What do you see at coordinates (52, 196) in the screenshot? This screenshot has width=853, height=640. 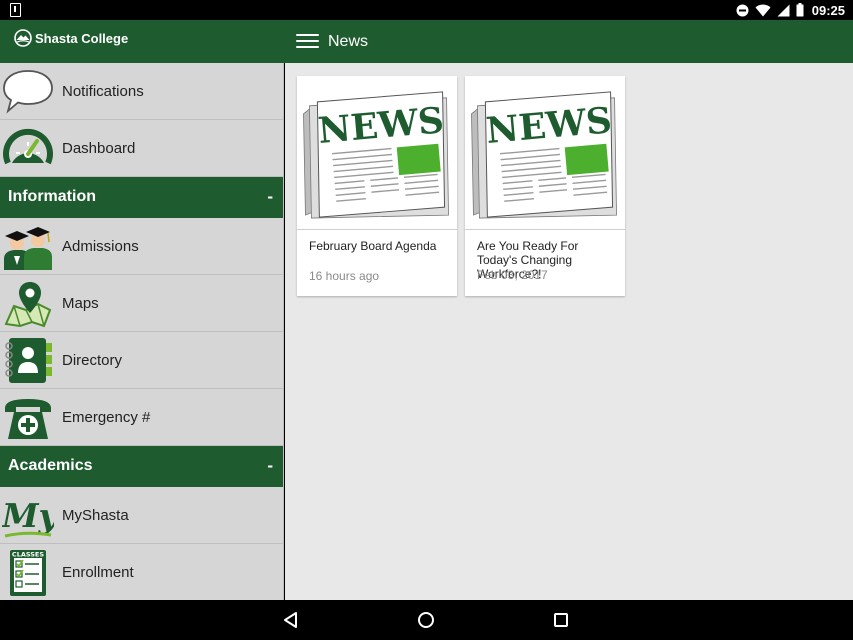 I see `section-title: Information` at bounding box center [52, 196].